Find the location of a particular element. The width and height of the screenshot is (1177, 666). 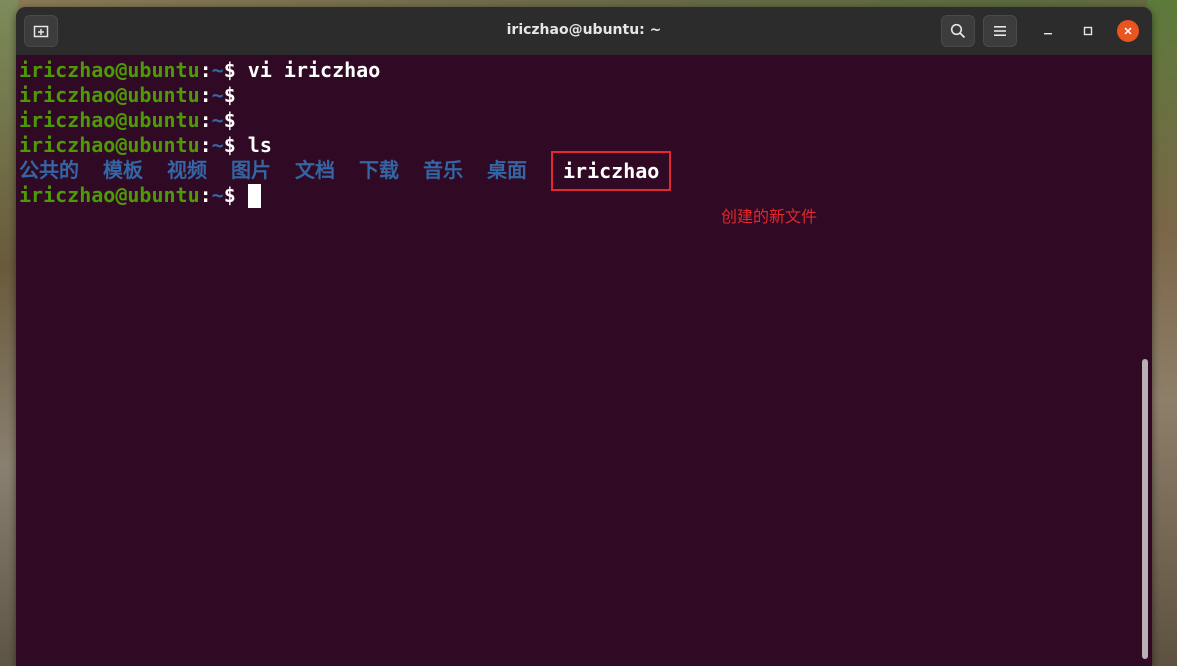

highlighted-file-box: iriczhao is located at coordinates (611, 171).